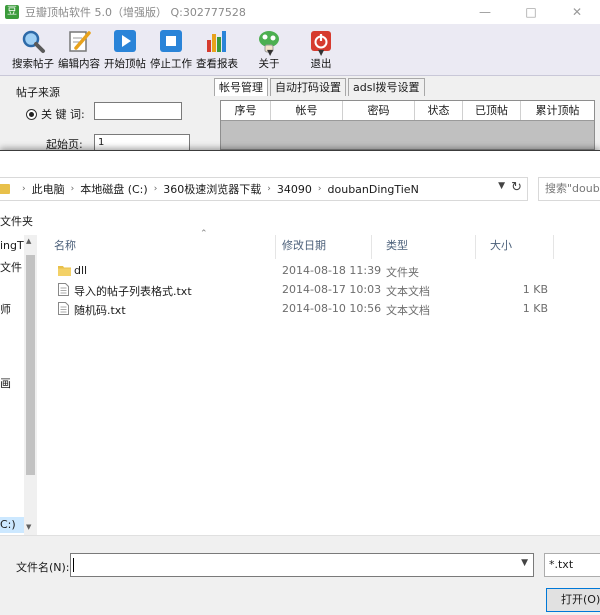 This screenshot has height=615, width=600. I want to click on column-size: 大小, so click(515, 247).